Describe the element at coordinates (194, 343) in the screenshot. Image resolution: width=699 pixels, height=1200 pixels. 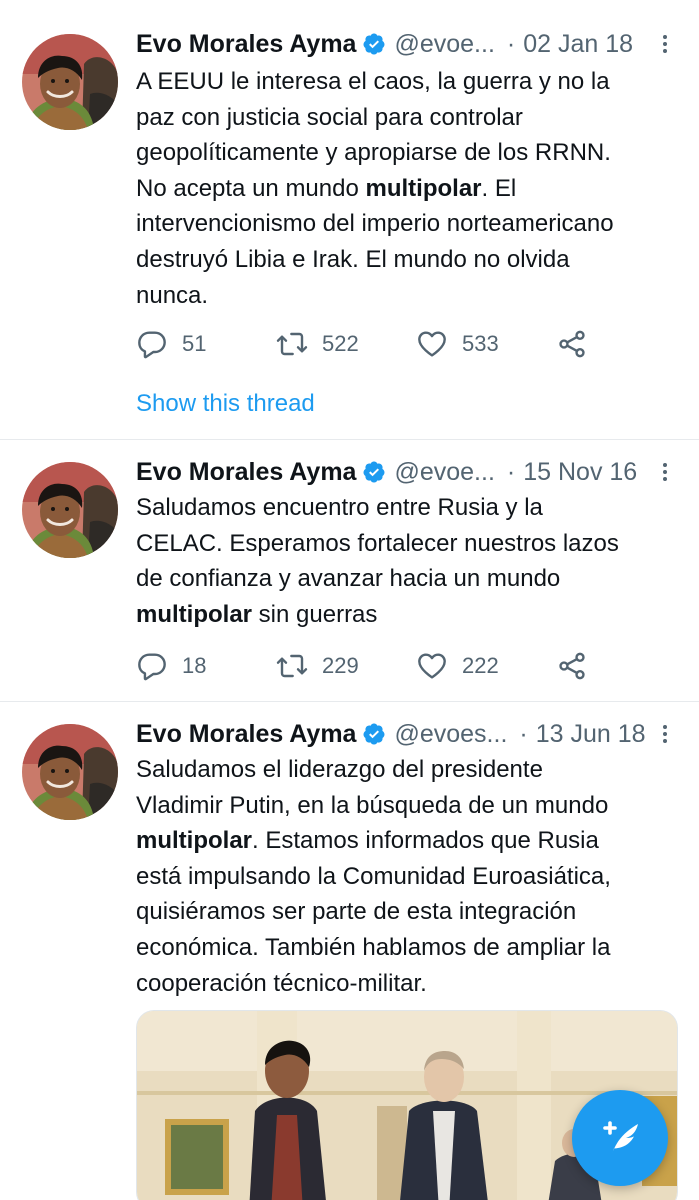
I see `reply-count: 51` at that location.